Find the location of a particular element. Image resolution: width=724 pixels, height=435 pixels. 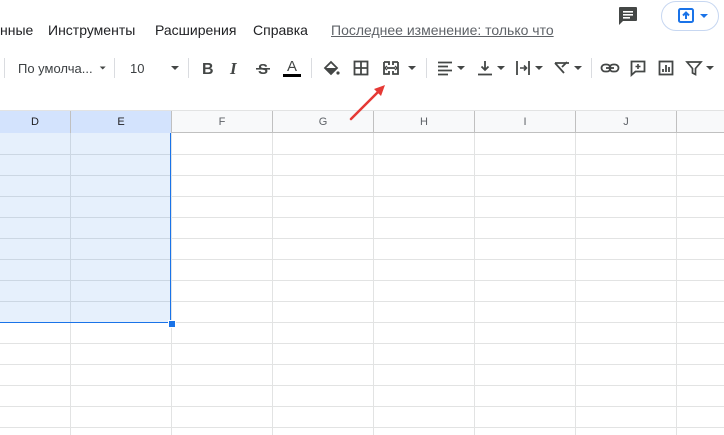

text-color-icon: A is located at coordinates (292, 67).